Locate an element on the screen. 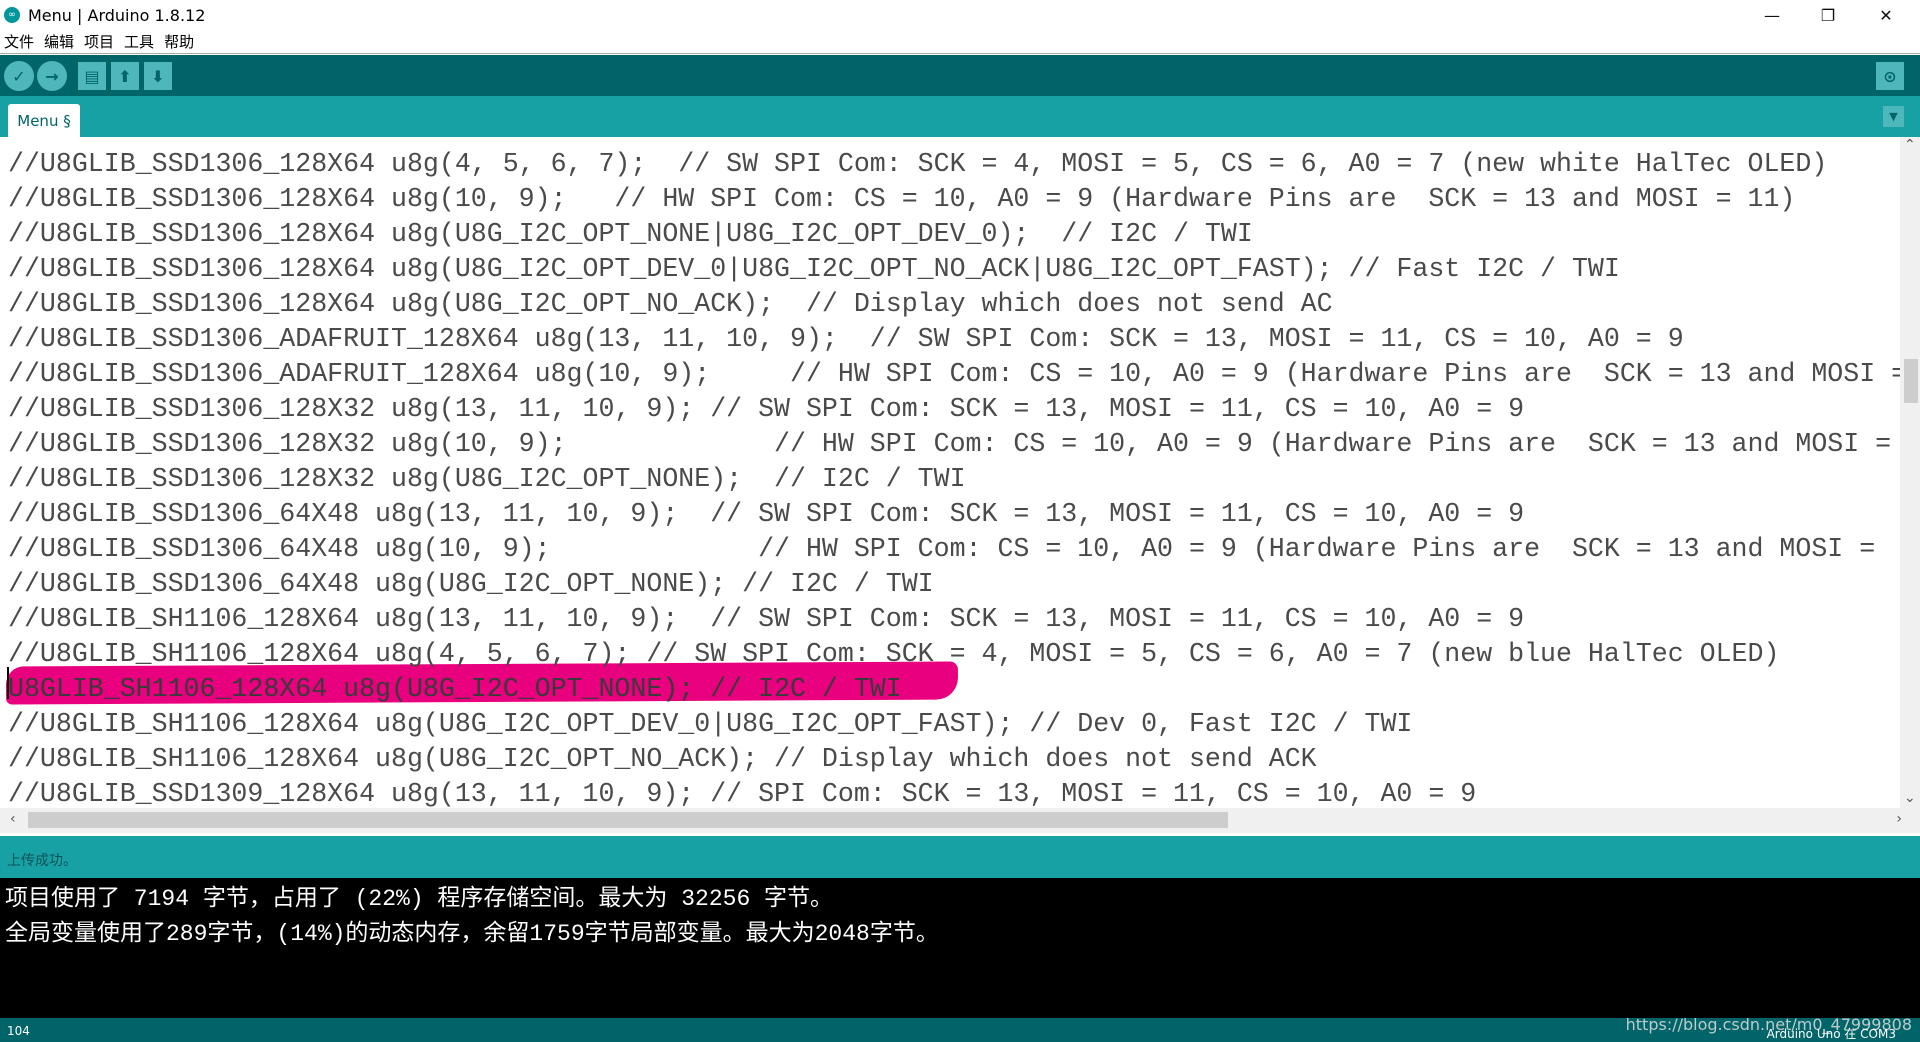 This screenshot has height=1042, width=1920. vertical-scroll-thumb is located at coordinates (1911, 381).